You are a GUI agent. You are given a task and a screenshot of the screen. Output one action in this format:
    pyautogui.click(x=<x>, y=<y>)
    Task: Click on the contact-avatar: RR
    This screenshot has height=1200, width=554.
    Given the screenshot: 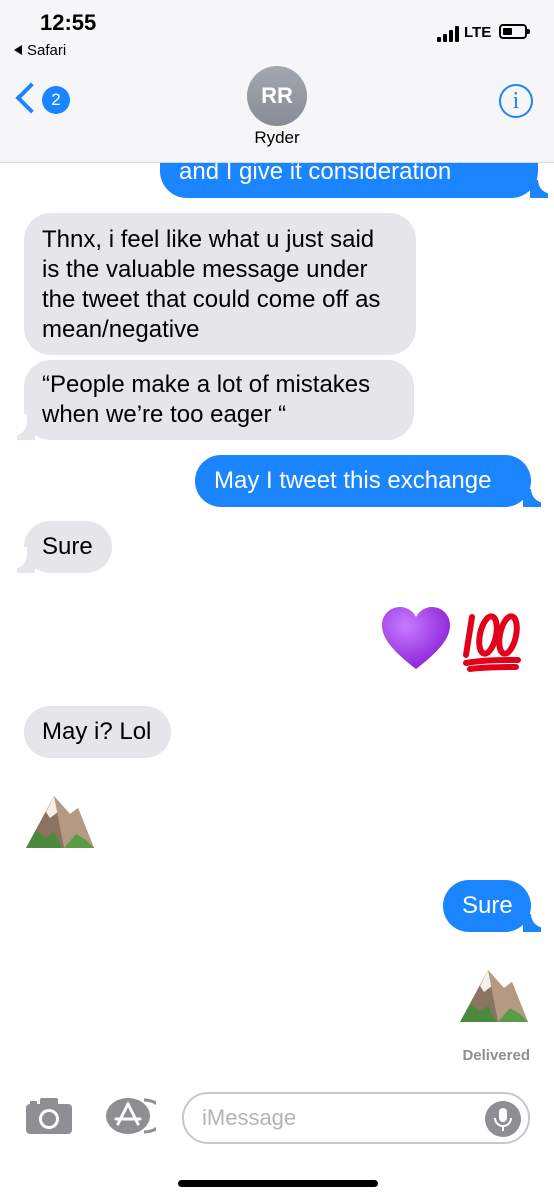 What is the action you would take?
    pyautogui.click(x=277, y=96)
    